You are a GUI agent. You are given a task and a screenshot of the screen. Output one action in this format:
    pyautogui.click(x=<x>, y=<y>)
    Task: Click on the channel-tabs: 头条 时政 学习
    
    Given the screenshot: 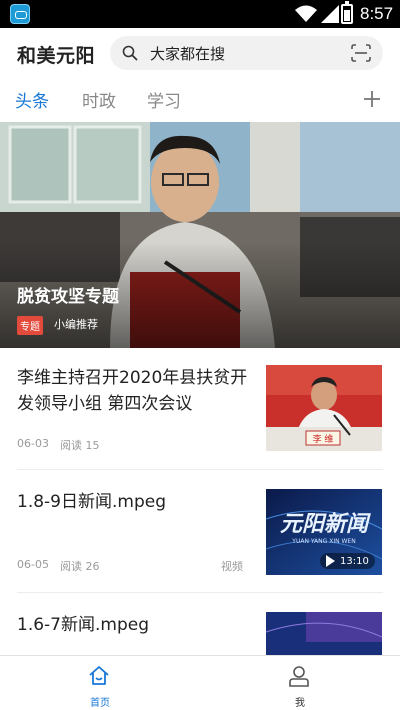 What is the action you would take?
    pyautogui.click(x=200, y=100)
    